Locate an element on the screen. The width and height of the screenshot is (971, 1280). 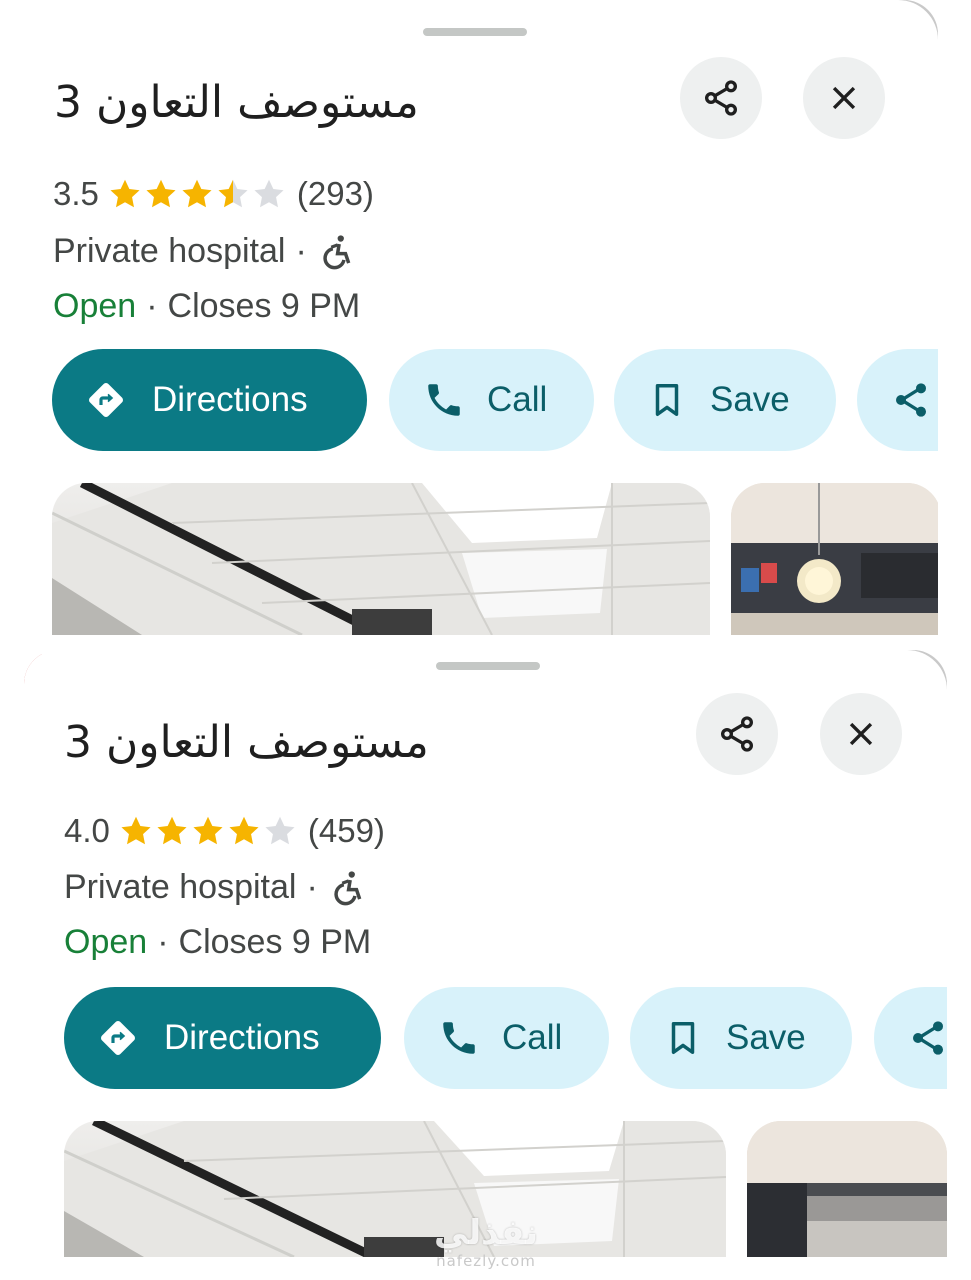
watermark-logo: نفذلي nafezly.com is located at coordinates (486, 1242).